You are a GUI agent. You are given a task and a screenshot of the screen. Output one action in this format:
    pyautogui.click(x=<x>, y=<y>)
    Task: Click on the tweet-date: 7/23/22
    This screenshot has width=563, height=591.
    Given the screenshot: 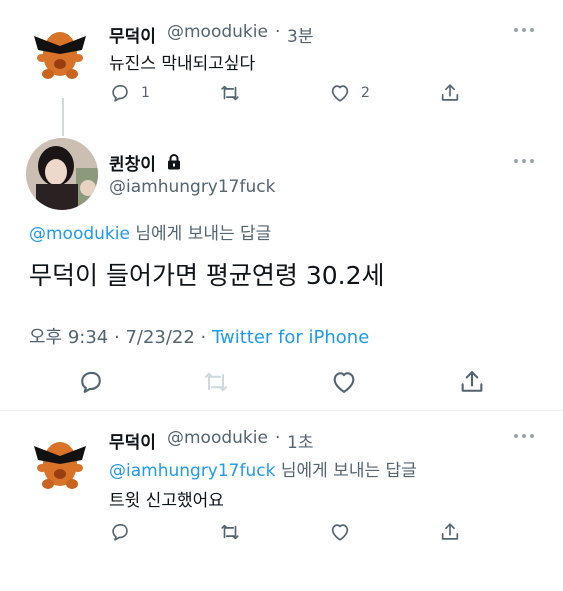 What is the action you would take?
    pyautogui.click(x=159, y=337)
    